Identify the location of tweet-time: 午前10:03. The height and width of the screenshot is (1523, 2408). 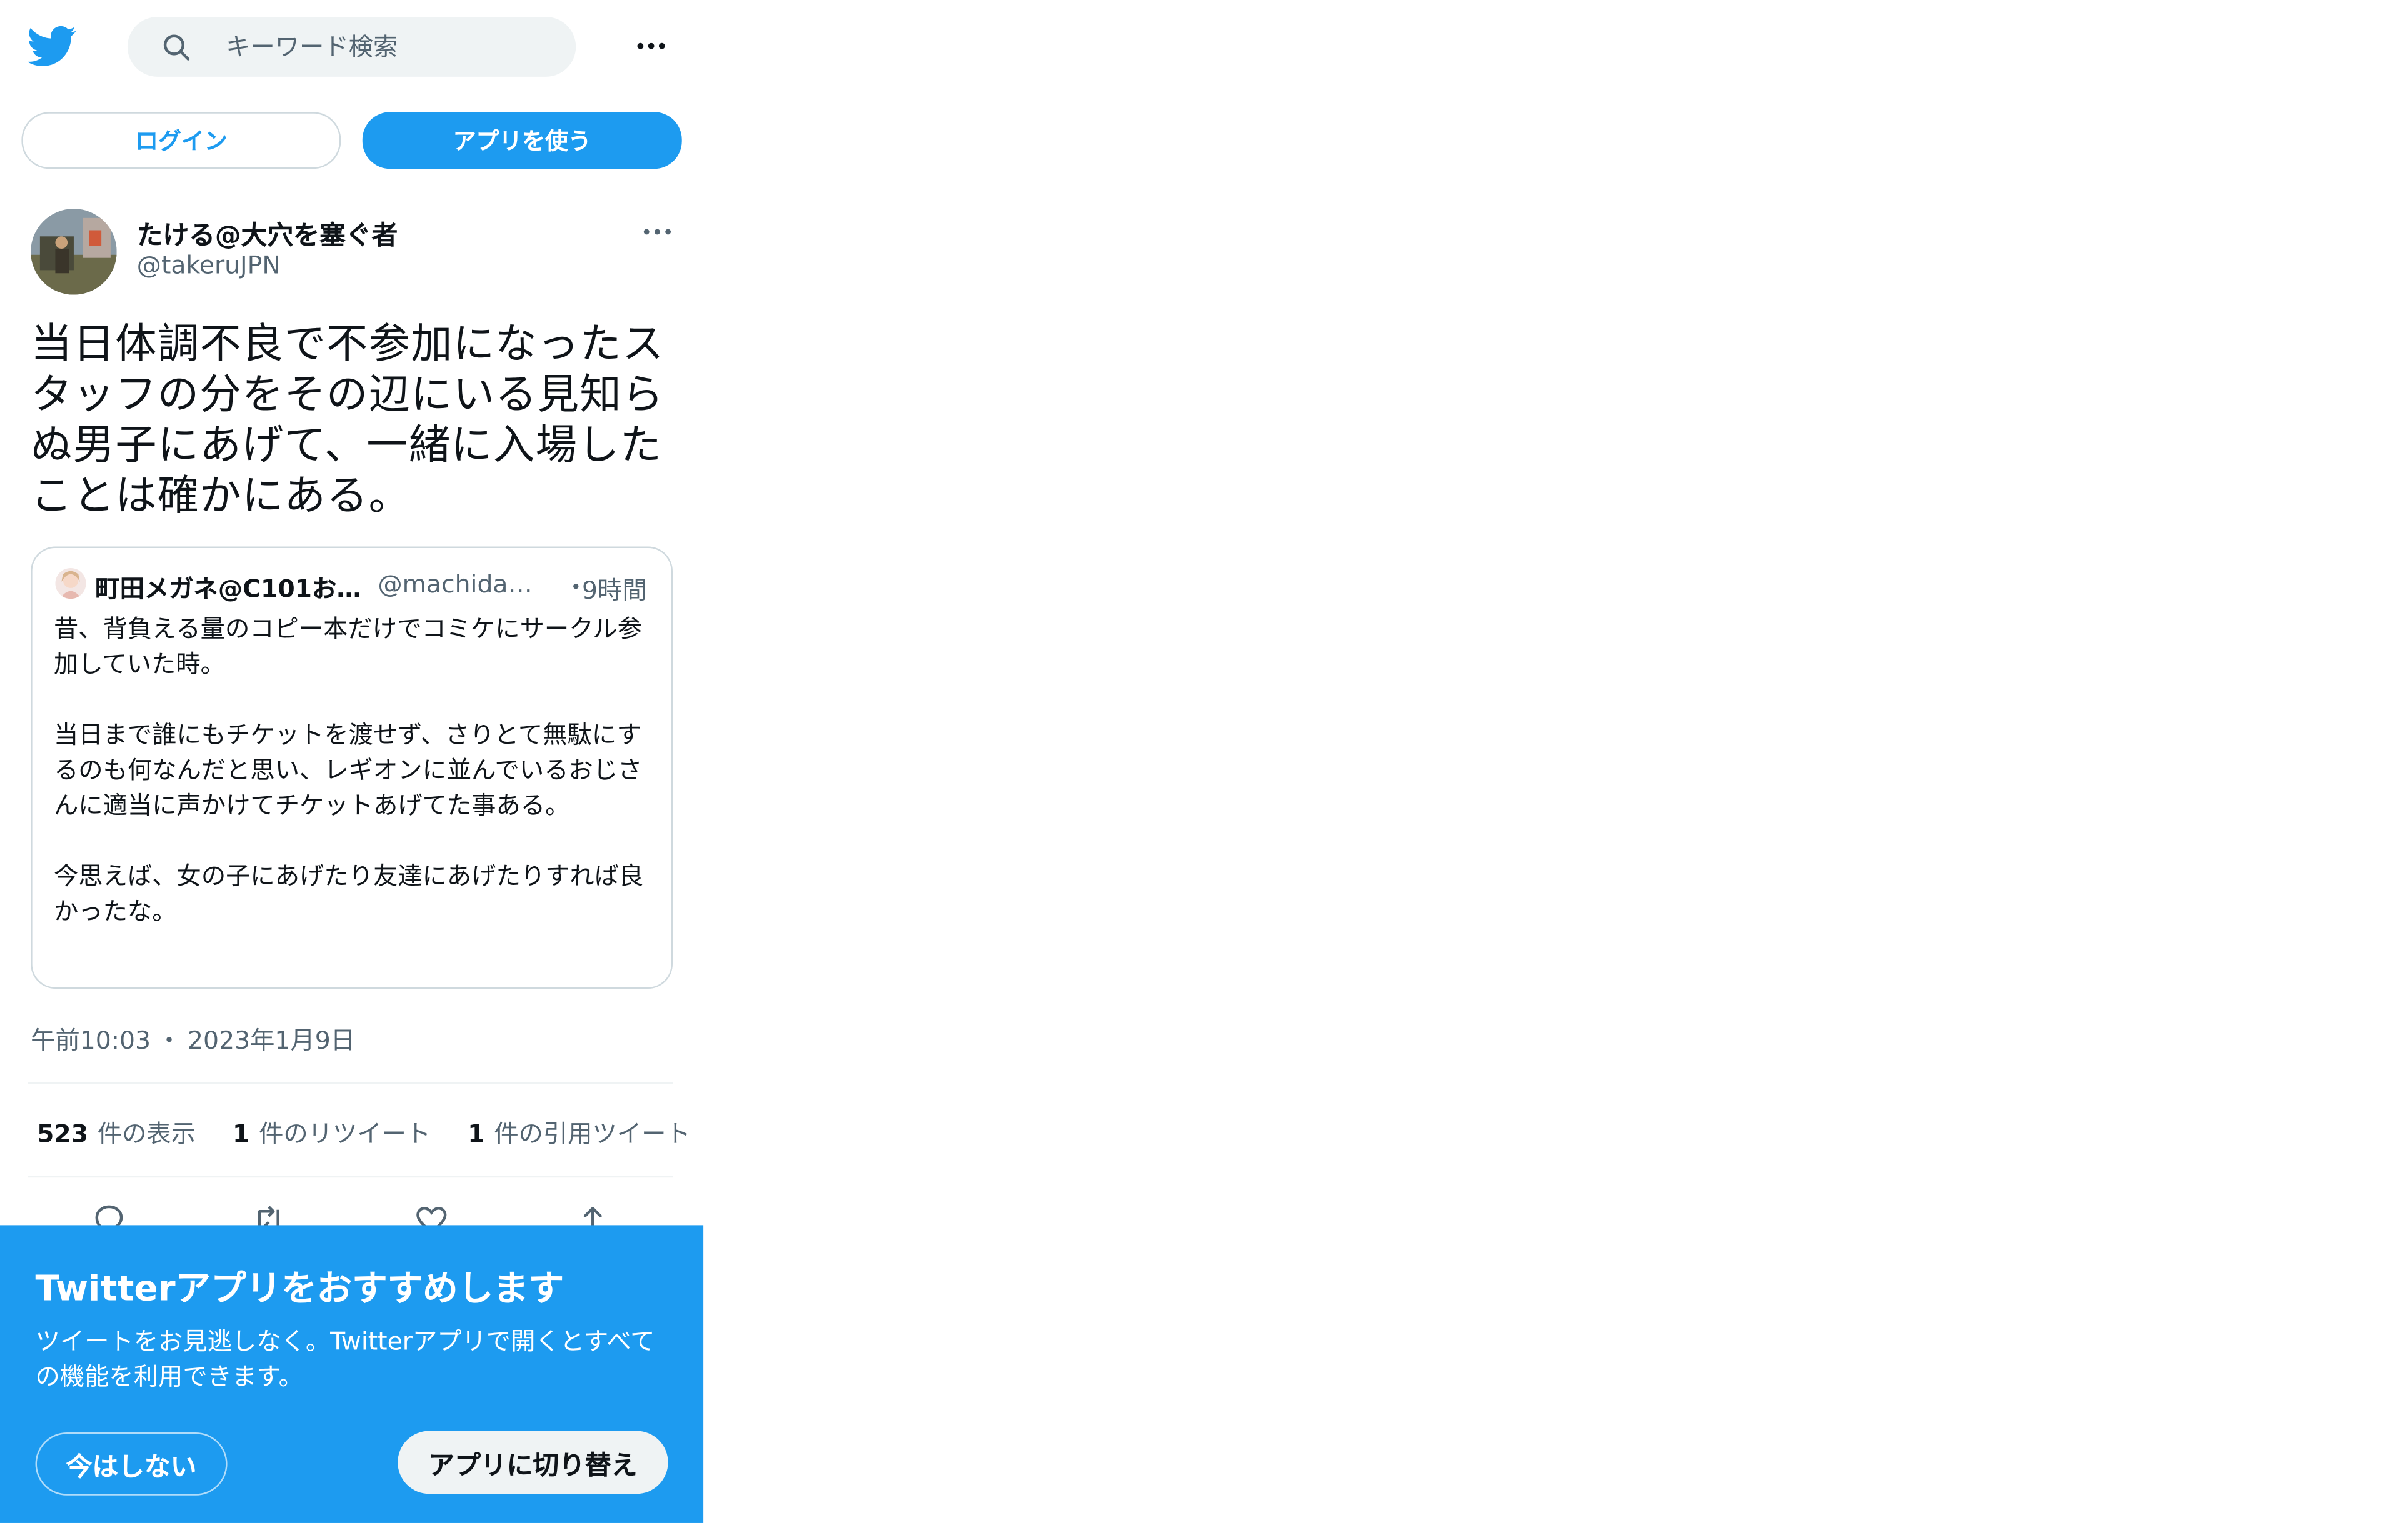
(91, 1040).